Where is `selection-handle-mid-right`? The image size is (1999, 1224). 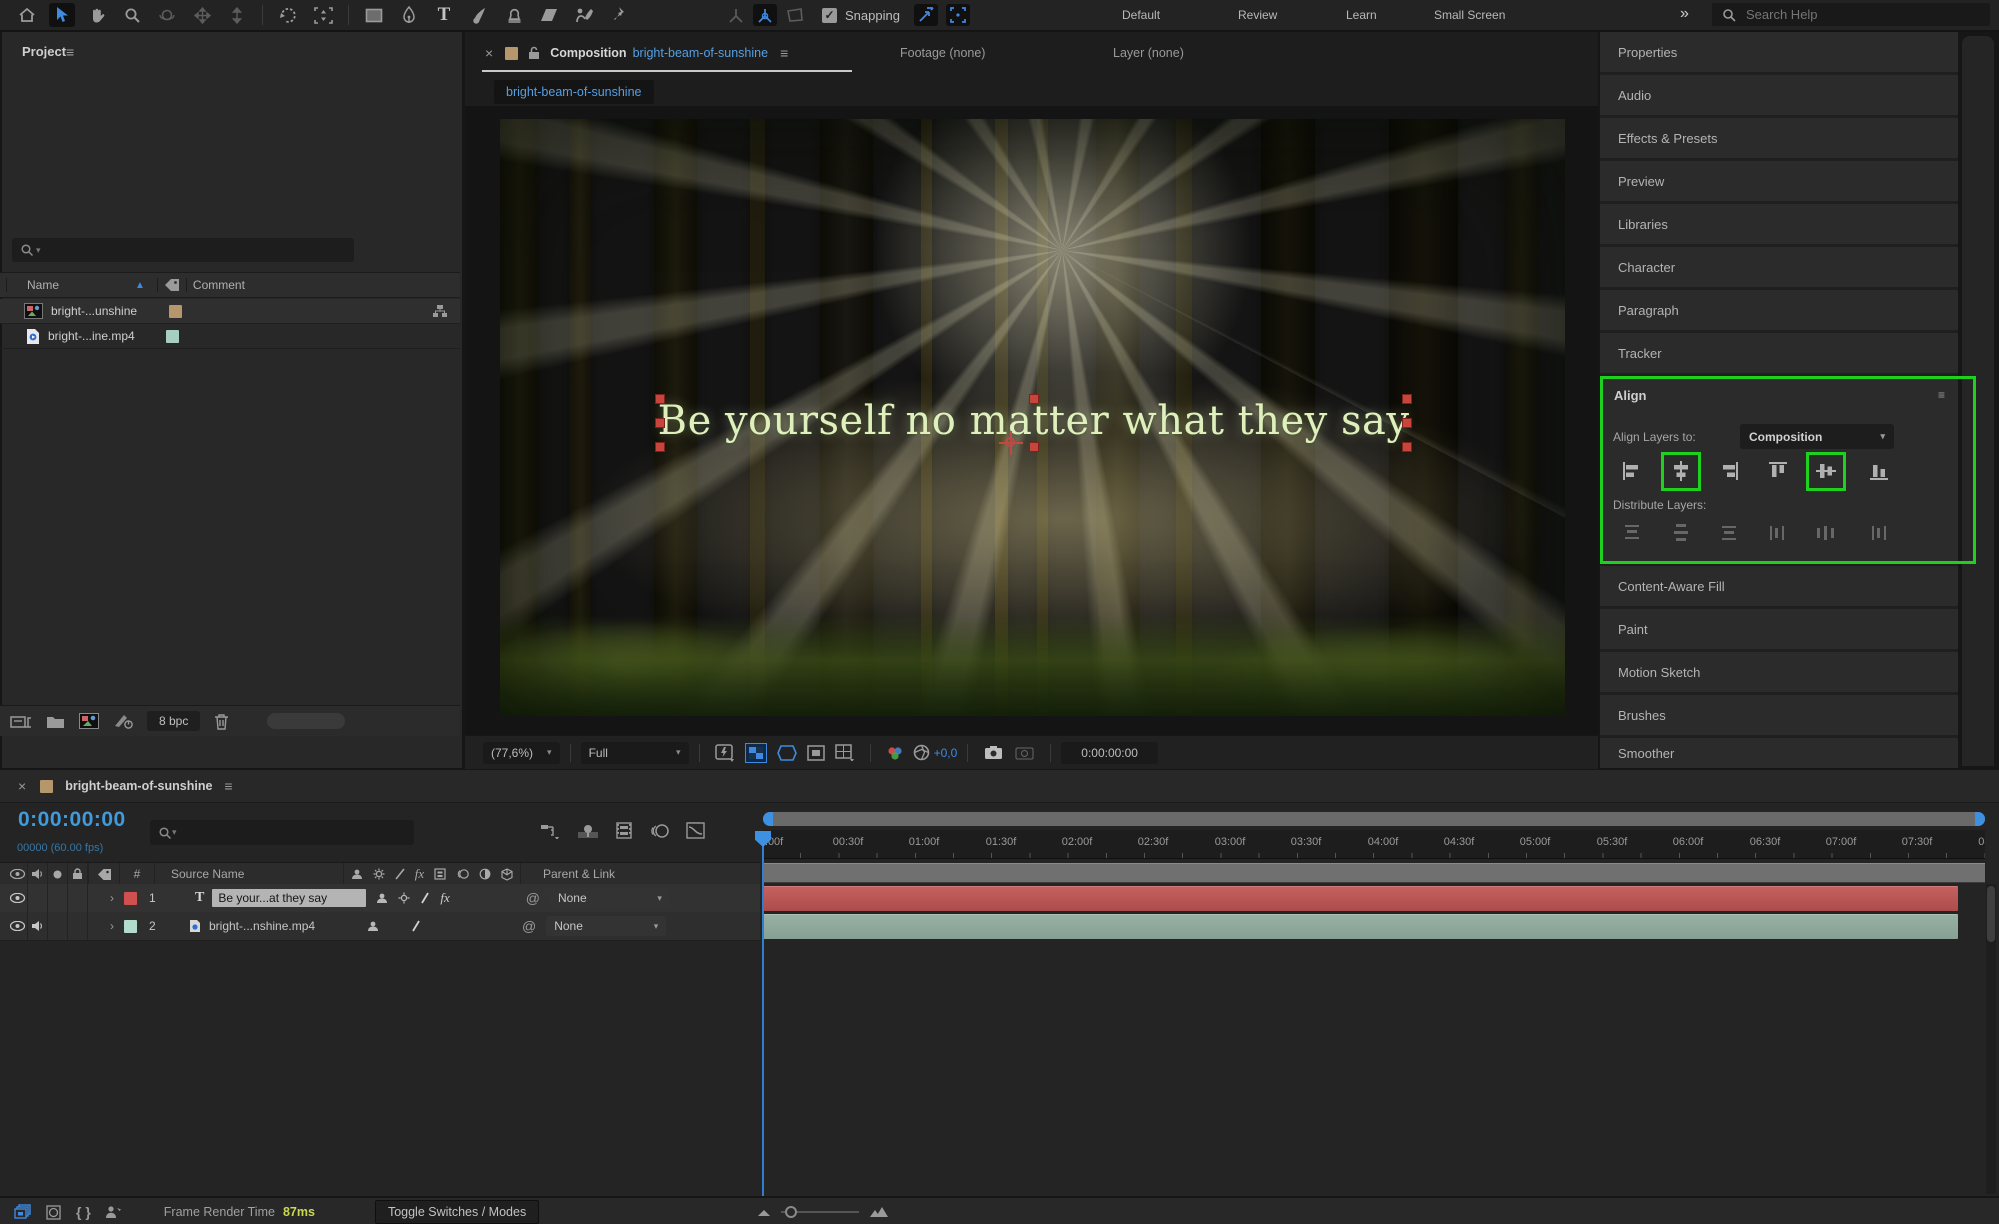 selection-handle-mid-right is located at coordinates (1407, 423).